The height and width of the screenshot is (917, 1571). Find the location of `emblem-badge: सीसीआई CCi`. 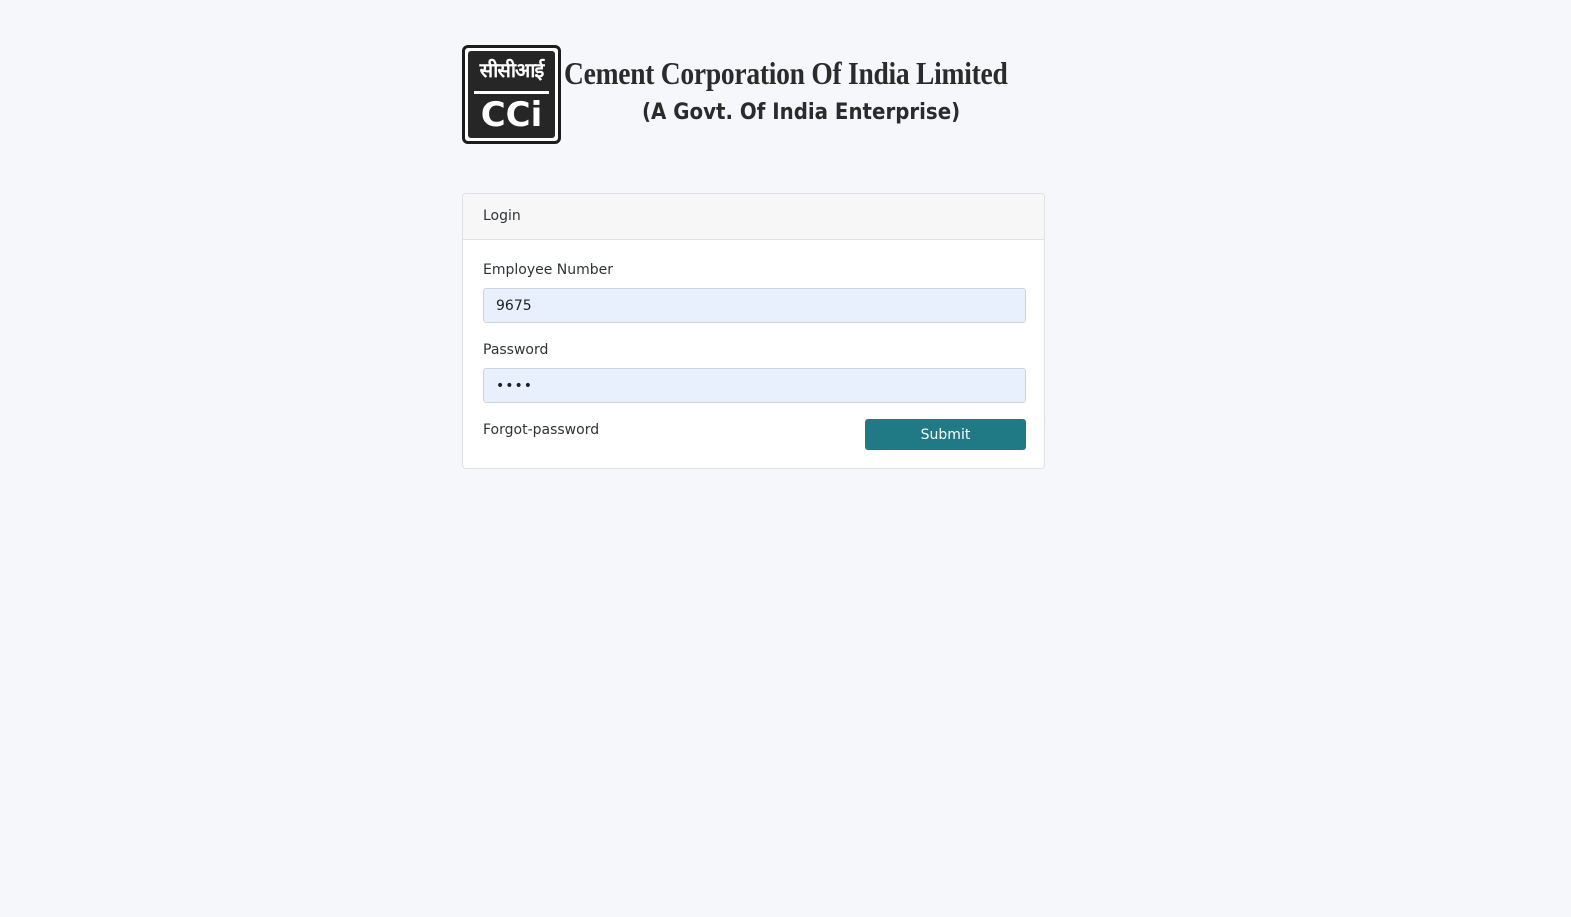

emblem-badge: सीसीआई CCi is located at coordinates (511, 94).